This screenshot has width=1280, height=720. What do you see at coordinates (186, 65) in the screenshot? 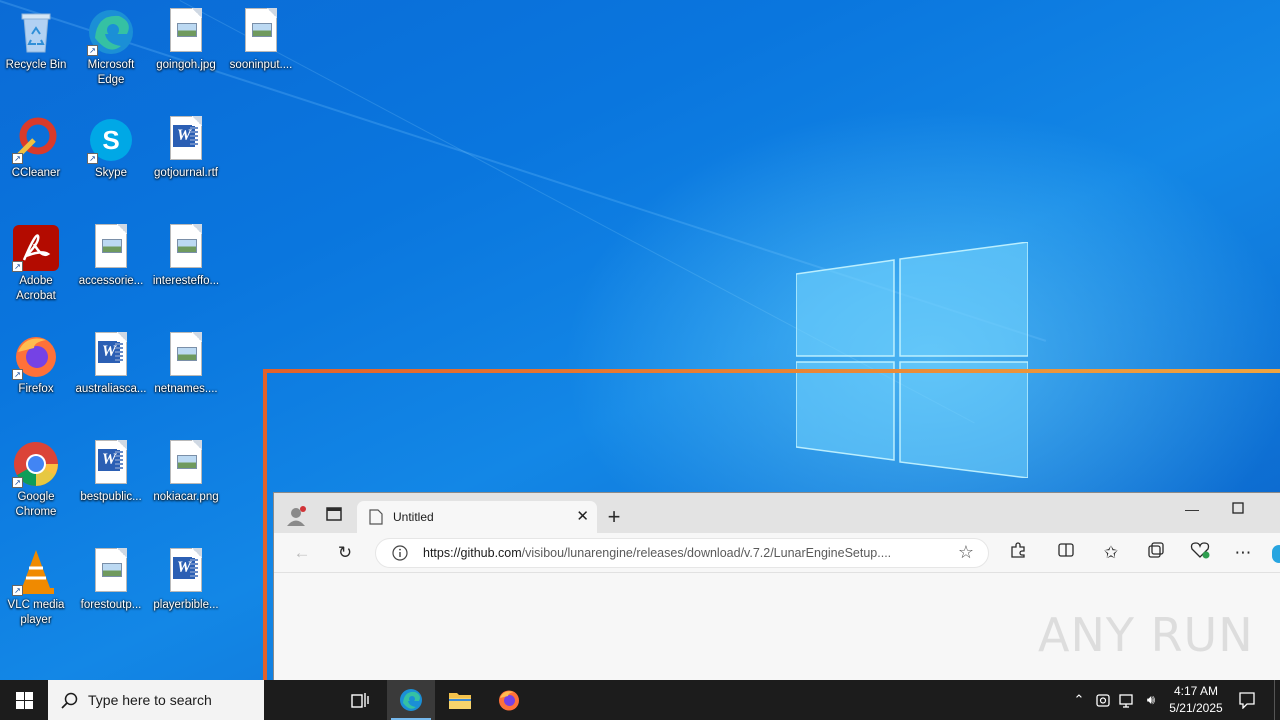
I see `desktop-icon-label: goingoh.jpg` at bounding box center [186, 65].